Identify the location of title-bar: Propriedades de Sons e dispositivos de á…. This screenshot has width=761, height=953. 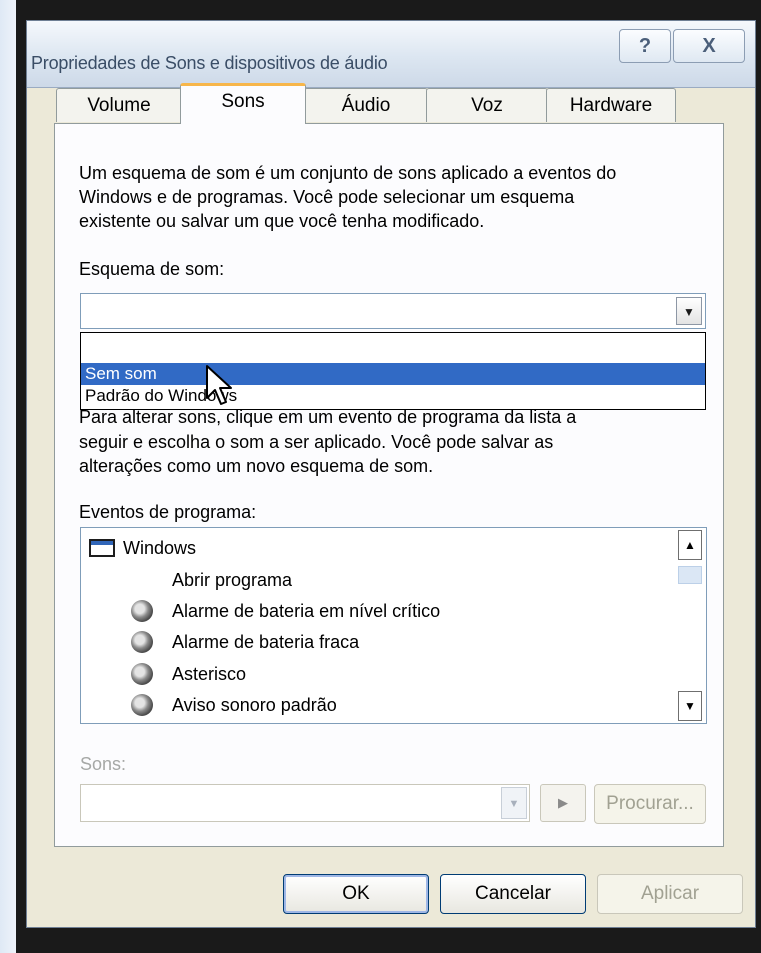
(391, 54).